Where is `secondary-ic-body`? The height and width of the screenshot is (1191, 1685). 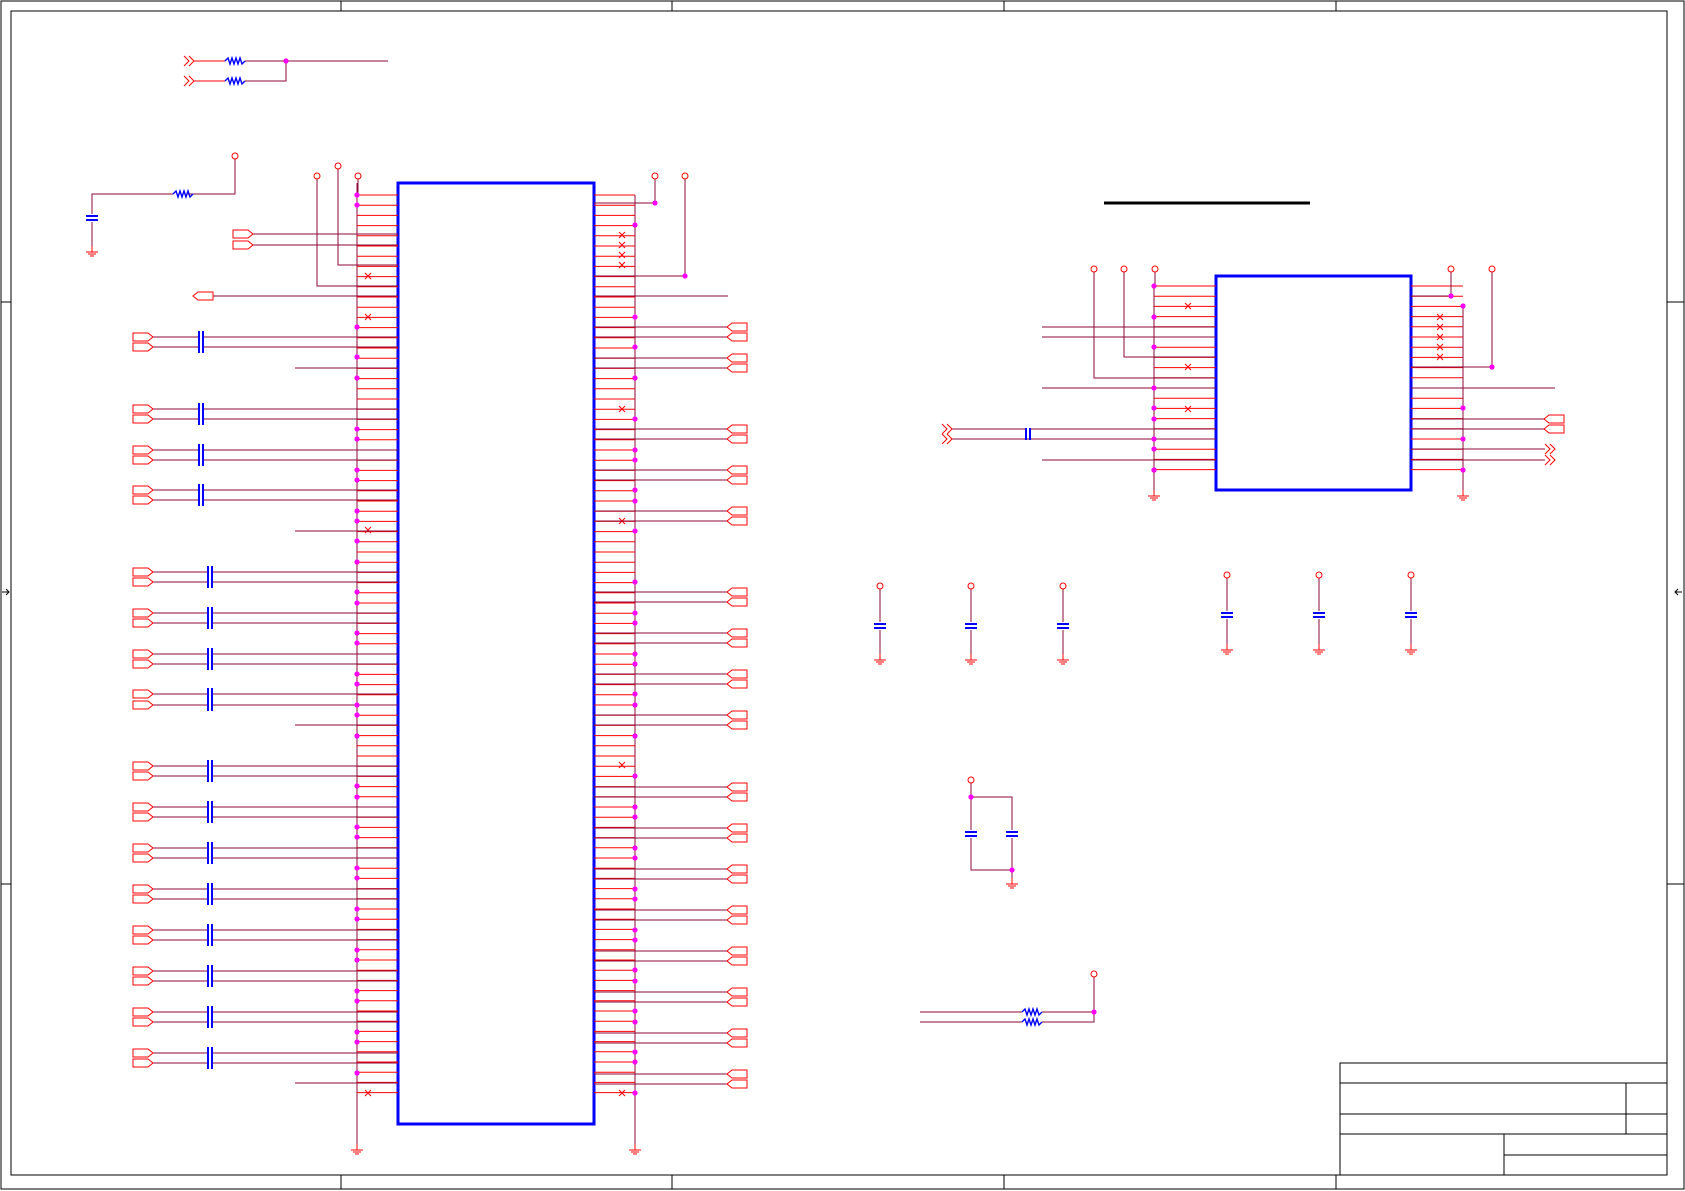
secondary-ic-body is located at coordinates (1313, 383).